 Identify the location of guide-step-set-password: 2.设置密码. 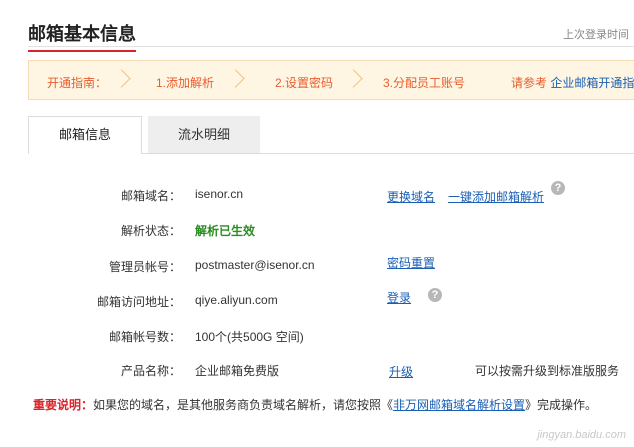
(304, 82).